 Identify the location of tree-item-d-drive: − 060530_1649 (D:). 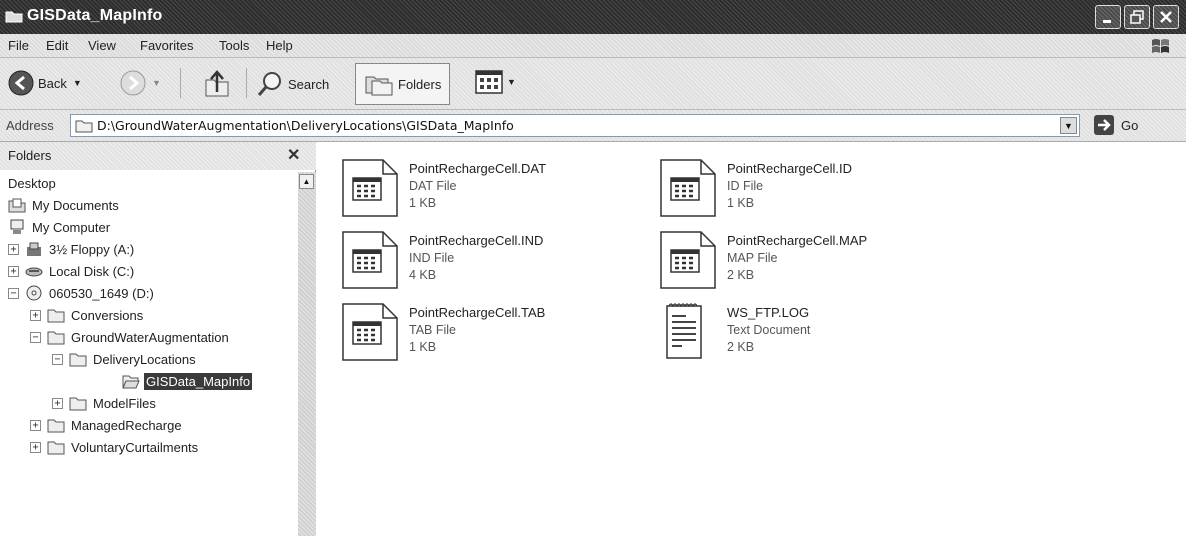
(82, 293).